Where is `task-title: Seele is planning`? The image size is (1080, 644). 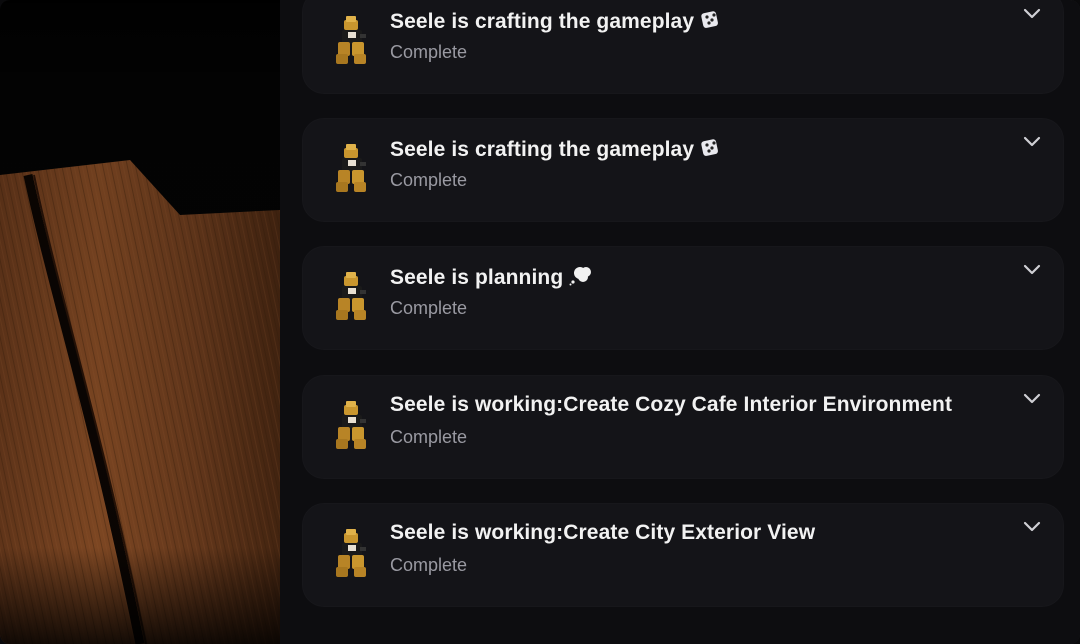
task-title: Seele is planning is located at coordinates (492, 278).